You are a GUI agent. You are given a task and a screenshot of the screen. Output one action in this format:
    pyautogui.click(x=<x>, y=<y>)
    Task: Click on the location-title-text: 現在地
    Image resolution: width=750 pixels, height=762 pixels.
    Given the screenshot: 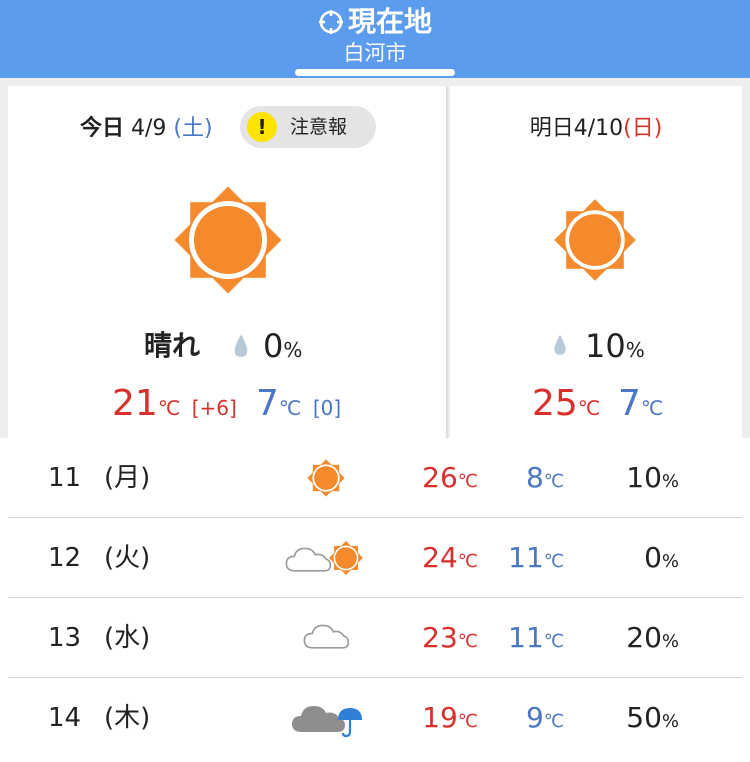 What is the action you would take?
    pyautogui.click(x=389, y=21)
    